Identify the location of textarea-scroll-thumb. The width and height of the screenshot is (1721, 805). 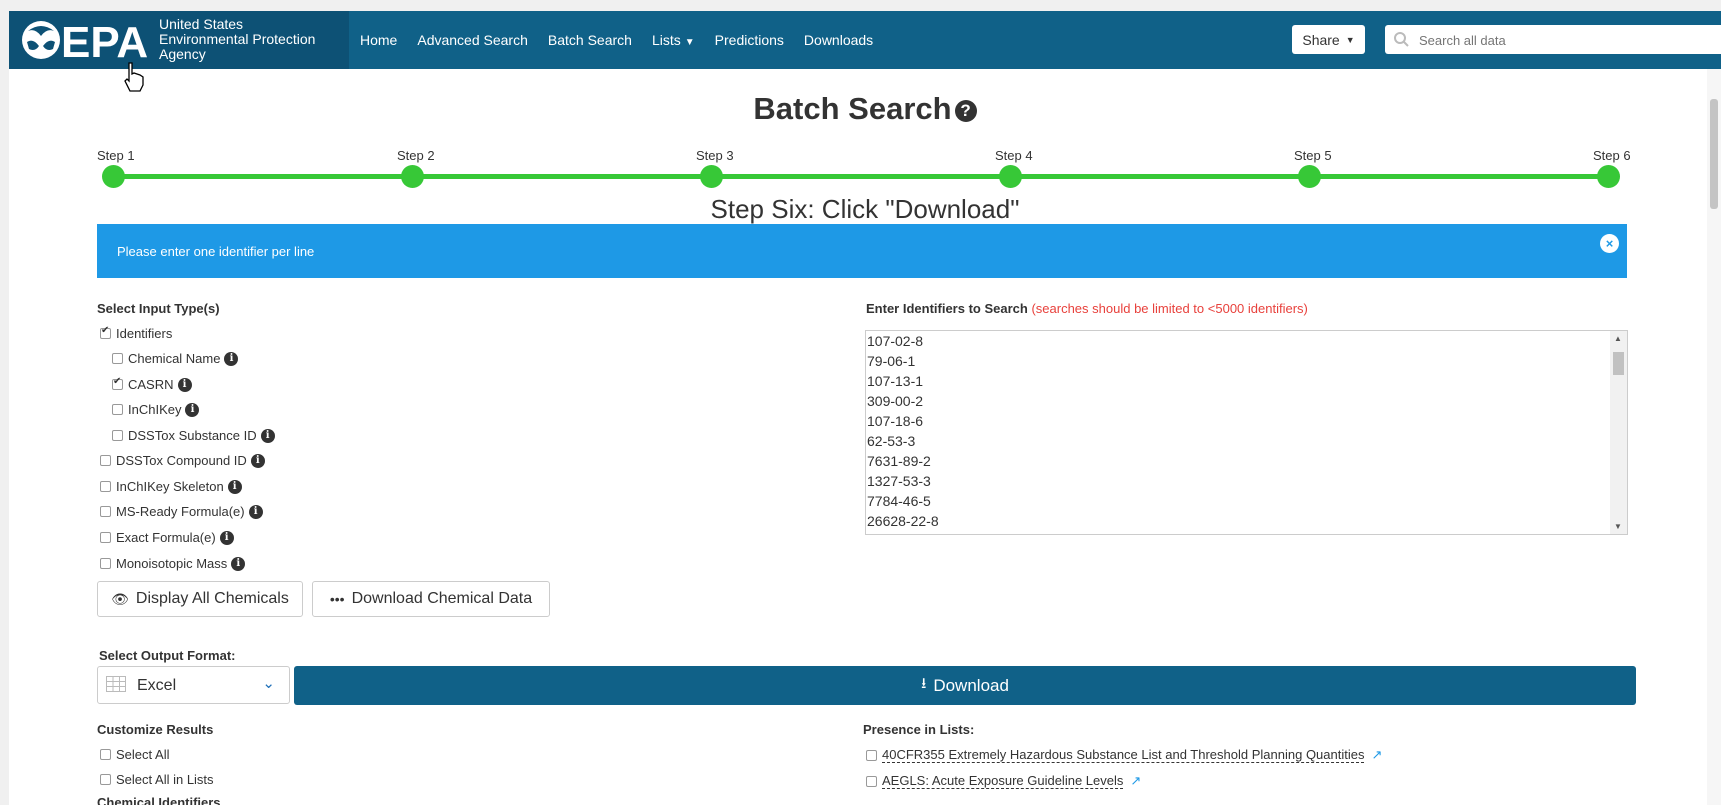
(1618, 363).